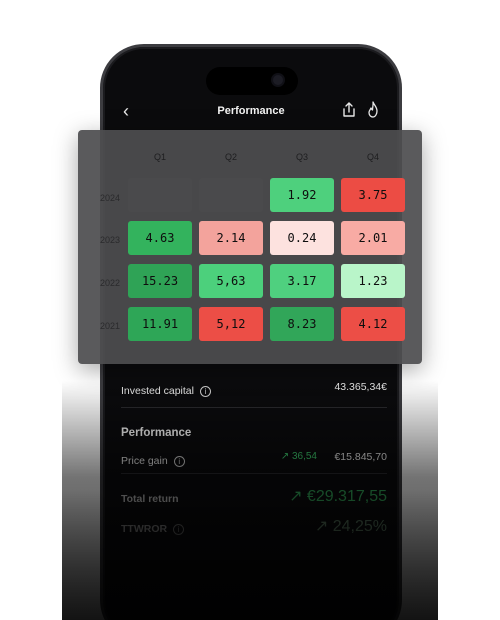 This screenshot has width=500, height=620. What do you see at coordinates (251, 111) in the screenshot?
I see `navigation-bar: ‹ Performance` at bounding box center [251, 111].